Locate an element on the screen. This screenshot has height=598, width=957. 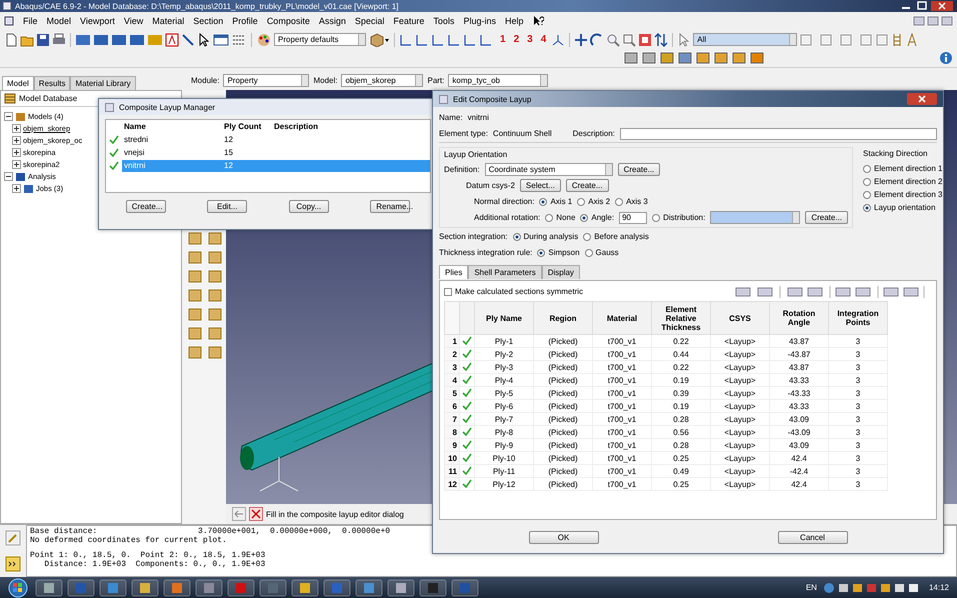
menu-item: File is located at coordinates (30, 21).